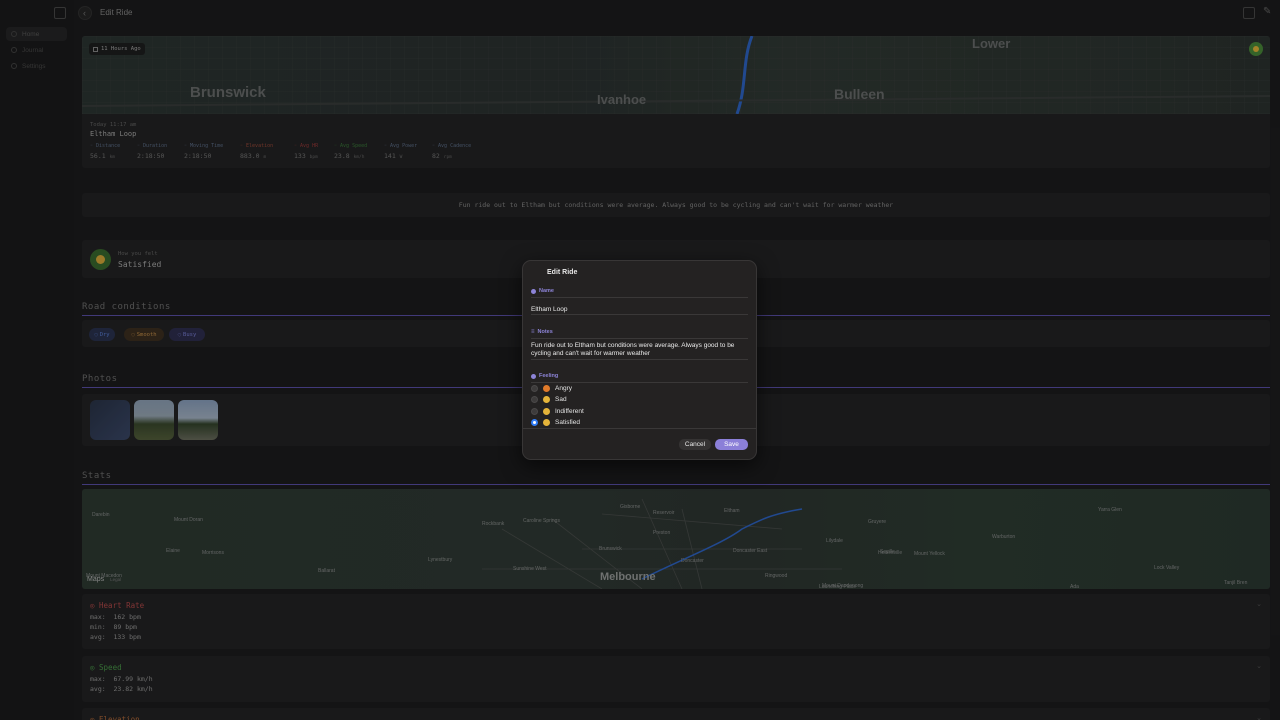 This screenshot has width=1280, height=720. I want to click on name-label: Name, so click(542, 291).